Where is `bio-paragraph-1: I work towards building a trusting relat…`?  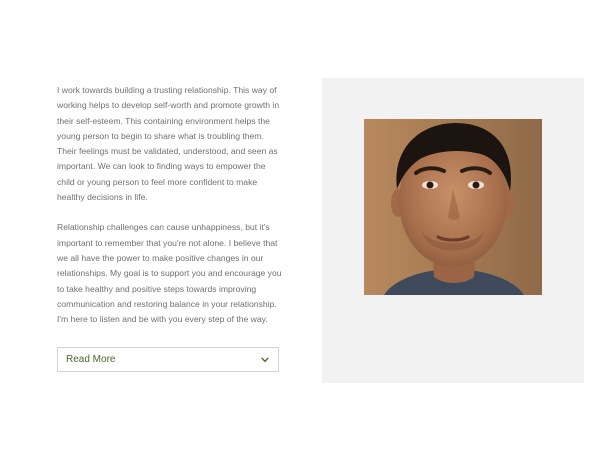
bio-paragraph-1: I work towards building a trusting relat… is located at coordinates (168, 144).